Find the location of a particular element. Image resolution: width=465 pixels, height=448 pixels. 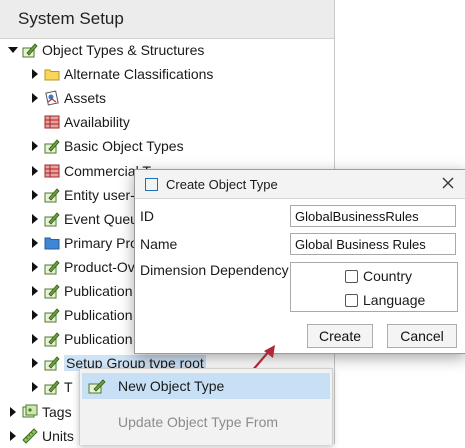

tree-item-label: Units is located at coordinates (58, 435).